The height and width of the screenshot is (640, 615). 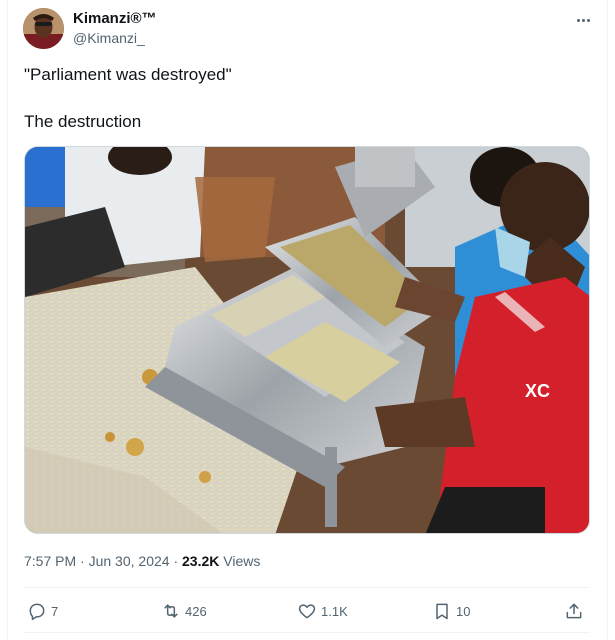 I want to click on reply-button: 7, so click(x=42, y=611).